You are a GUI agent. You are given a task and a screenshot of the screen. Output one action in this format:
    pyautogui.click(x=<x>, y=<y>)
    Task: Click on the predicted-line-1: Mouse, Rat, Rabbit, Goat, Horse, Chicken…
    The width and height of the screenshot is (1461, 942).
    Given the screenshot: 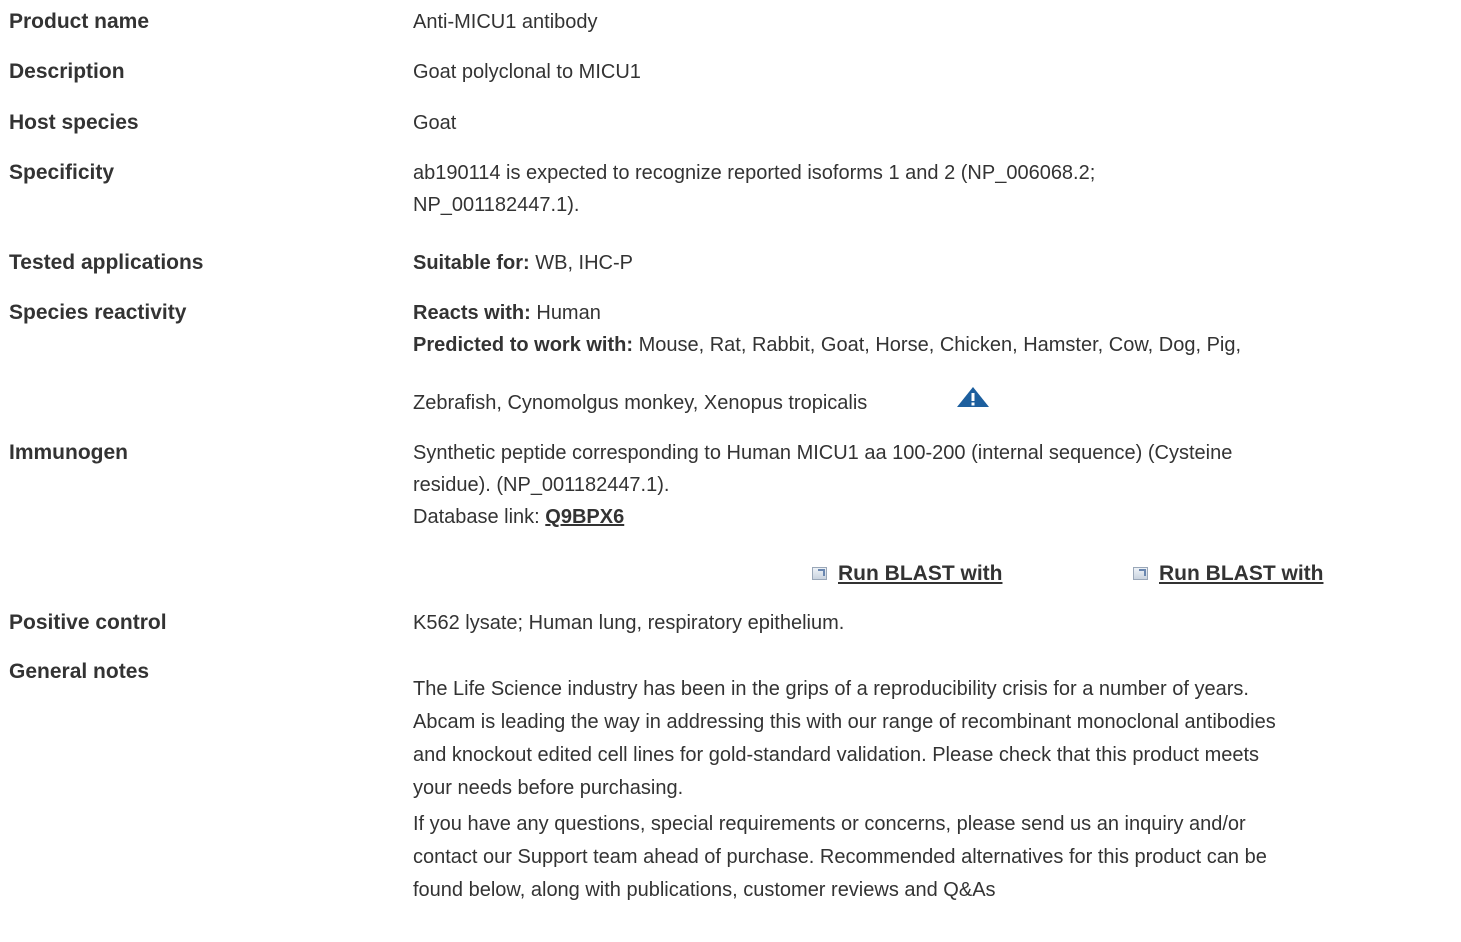 What is the action you would take?
    pyautogui.click(x=937, y=345)
    